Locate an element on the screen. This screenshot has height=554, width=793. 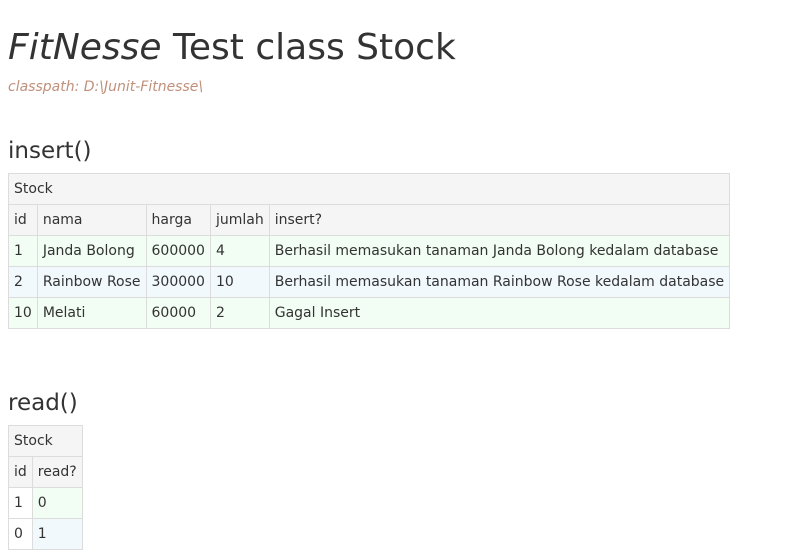
classpath-label: classpath: D:\Junit-Fitnesse\ is located at coordinates (106, 87).